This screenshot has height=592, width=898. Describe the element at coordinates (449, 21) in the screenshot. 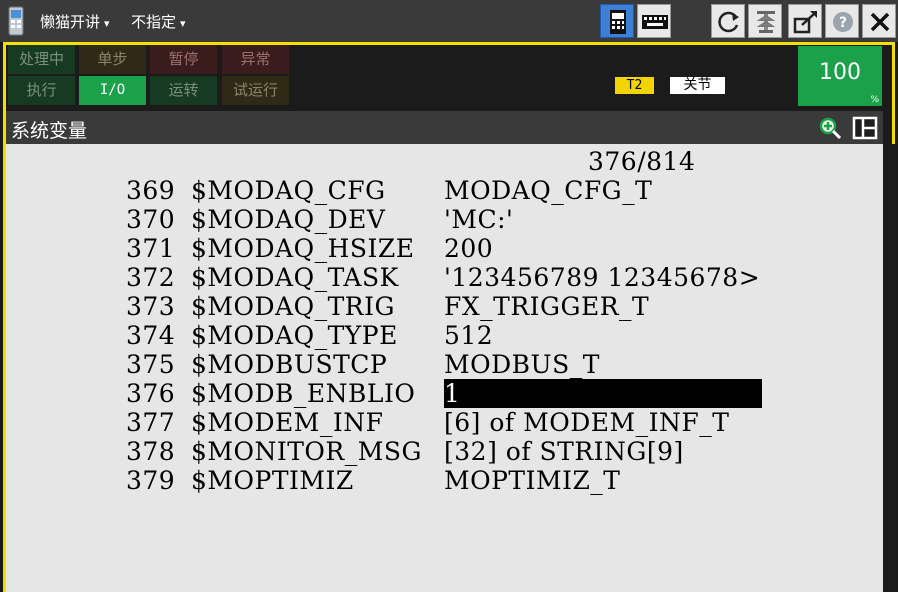

I see `top-bar: 懒猫开讲 ▾ 不指定 ▾ ?` at that location.